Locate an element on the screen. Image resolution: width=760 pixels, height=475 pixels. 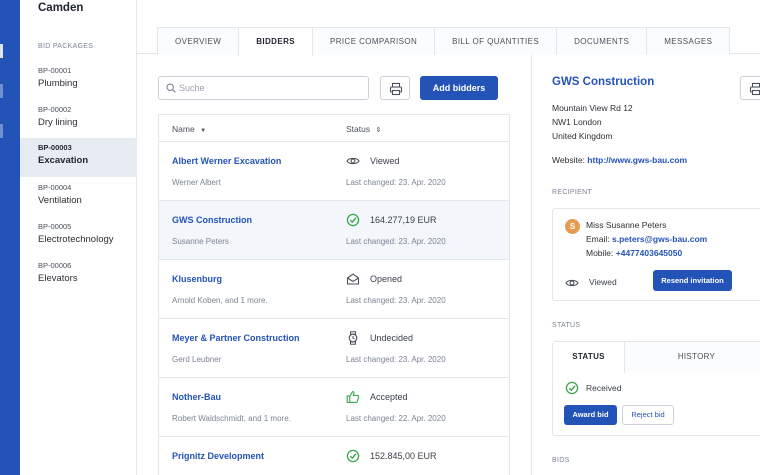
mobile-link: +4477403645050 is located at coordinates (649, 253).